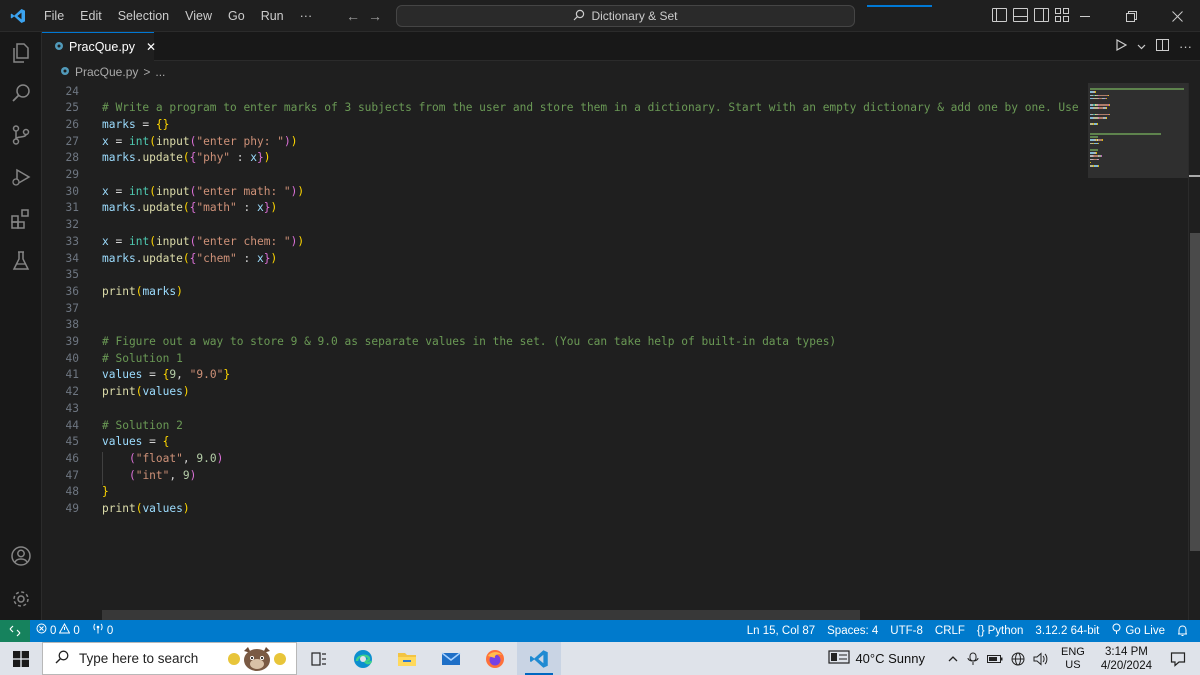  I want to click on go-live-button: Go Live, so click(1138, 631).